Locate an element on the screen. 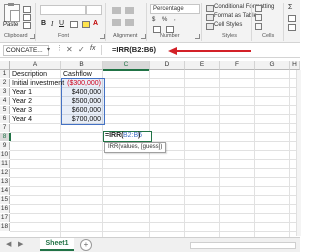 This screenshot has width=320, height=252. format-painter-icon is located at coordinates (27, 25).